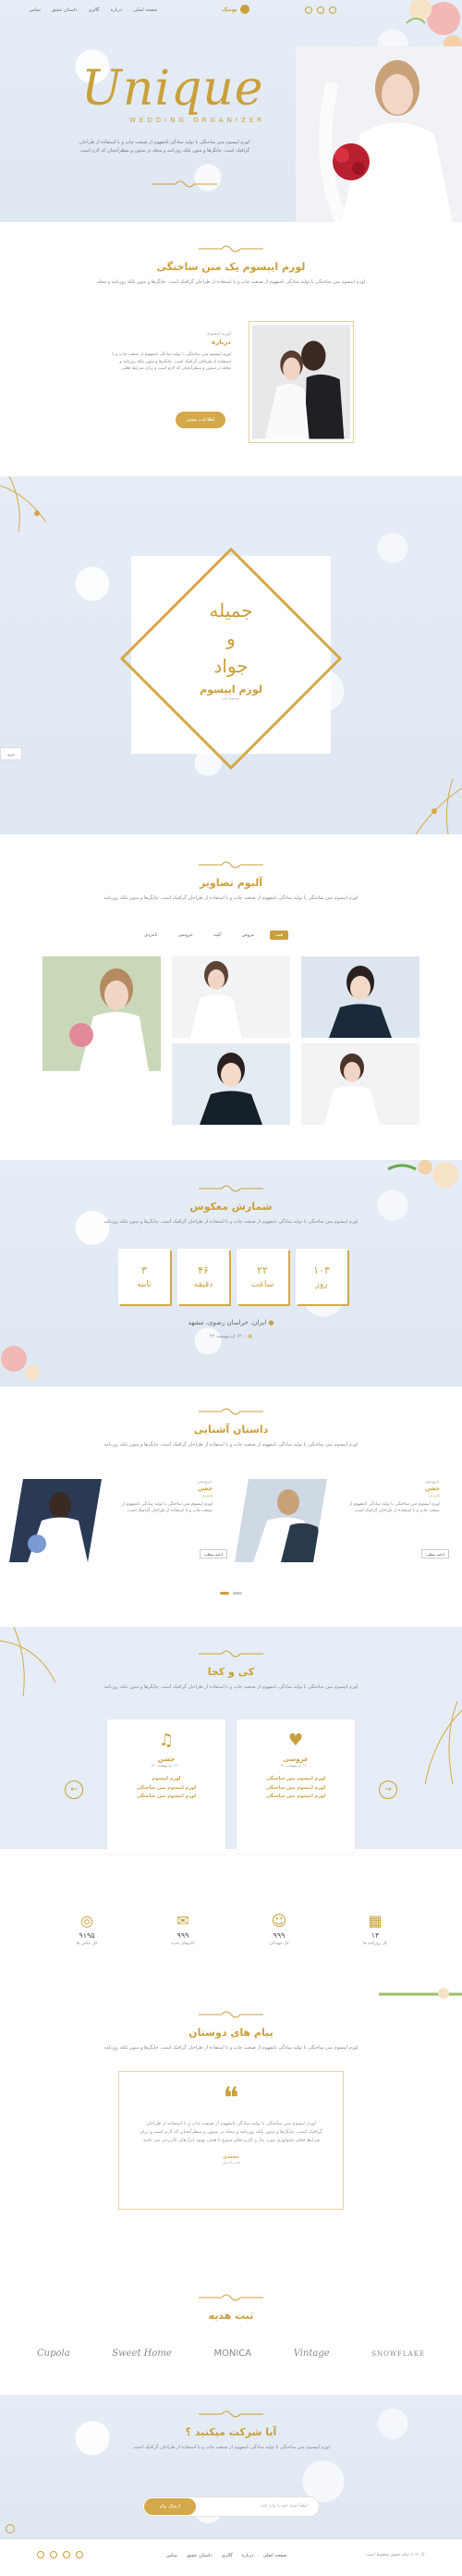 The height and width of the screenshot is (2576, 462). I want to click on facebook-icon, so click(308, 10).